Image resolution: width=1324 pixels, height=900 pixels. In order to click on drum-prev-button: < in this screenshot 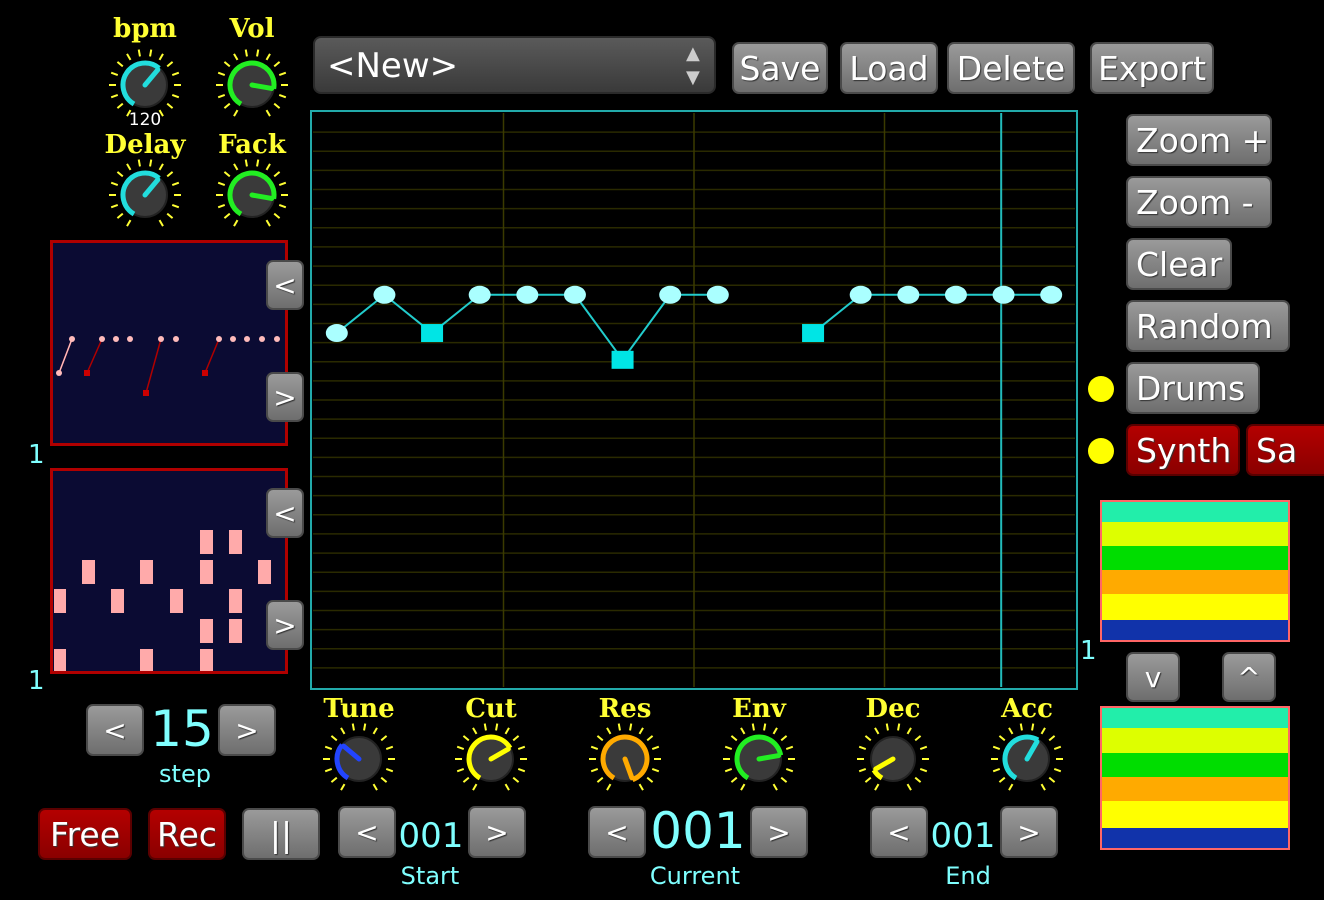, I will do `click(285, 513)`.